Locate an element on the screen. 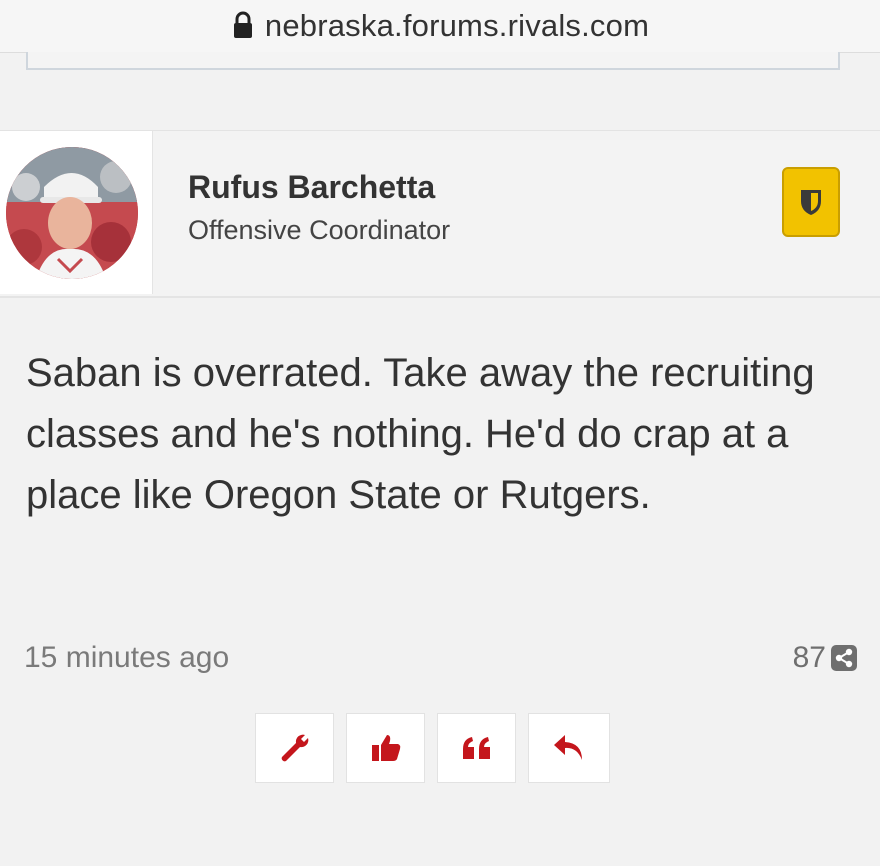  share-count: 87 is located at coordinates (809, 657).